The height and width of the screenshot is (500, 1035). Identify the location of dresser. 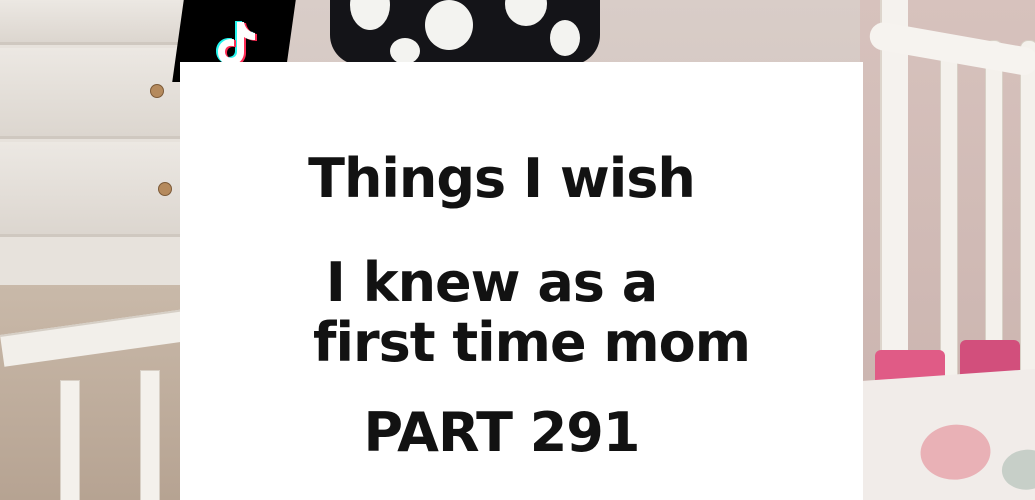
(95, 142).